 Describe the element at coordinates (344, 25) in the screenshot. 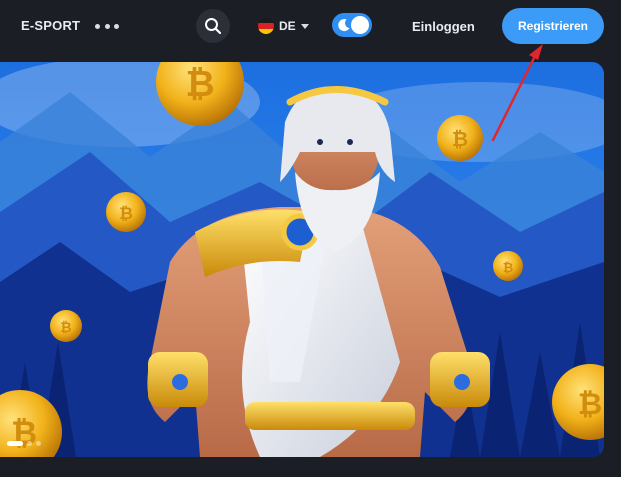

I see `moon-icon` at that location.